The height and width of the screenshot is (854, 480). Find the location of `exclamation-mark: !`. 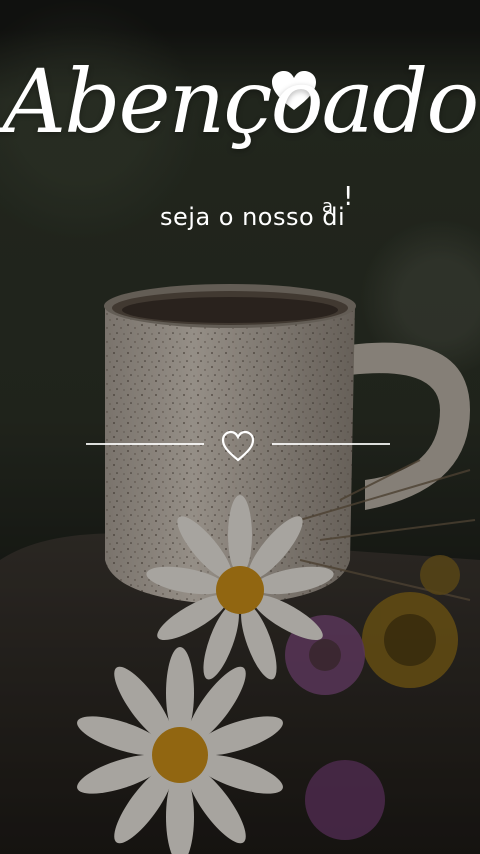

exclamation-mark: ! is located at coordinates (348, 197).